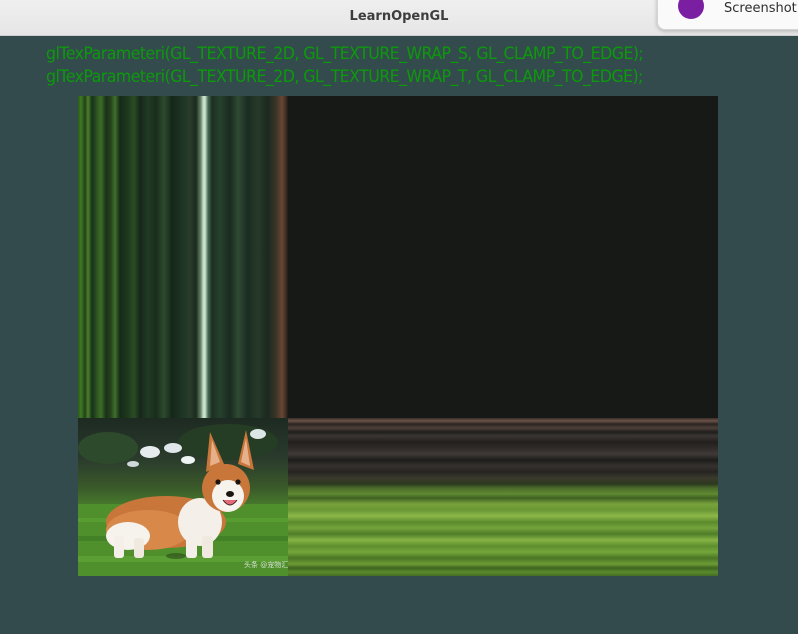 Image resolution: width=798 pixels, height=634 pixels. Describe the element at coordinates (278, 257) in the screenshot. I see `clamped-edge-stretch-vertical-edge` at that location.